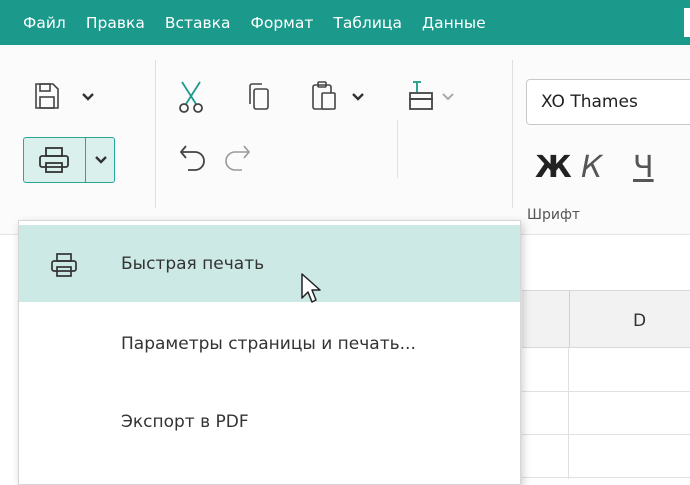  I want to click on menu-item-label: Экспорт в PDF, so click(185, 421).